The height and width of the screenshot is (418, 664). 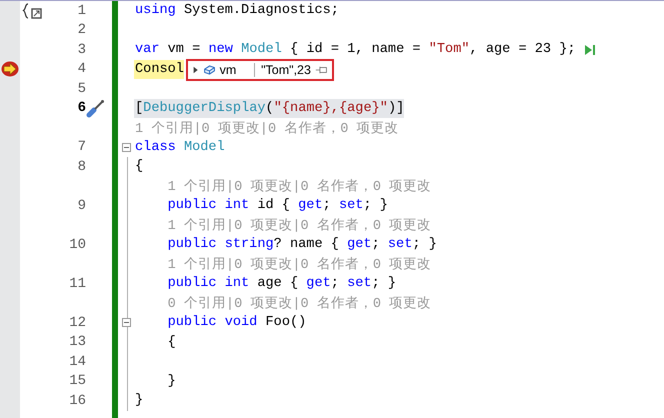 I want to click on line-number: 10, so click(x=77, y=244).